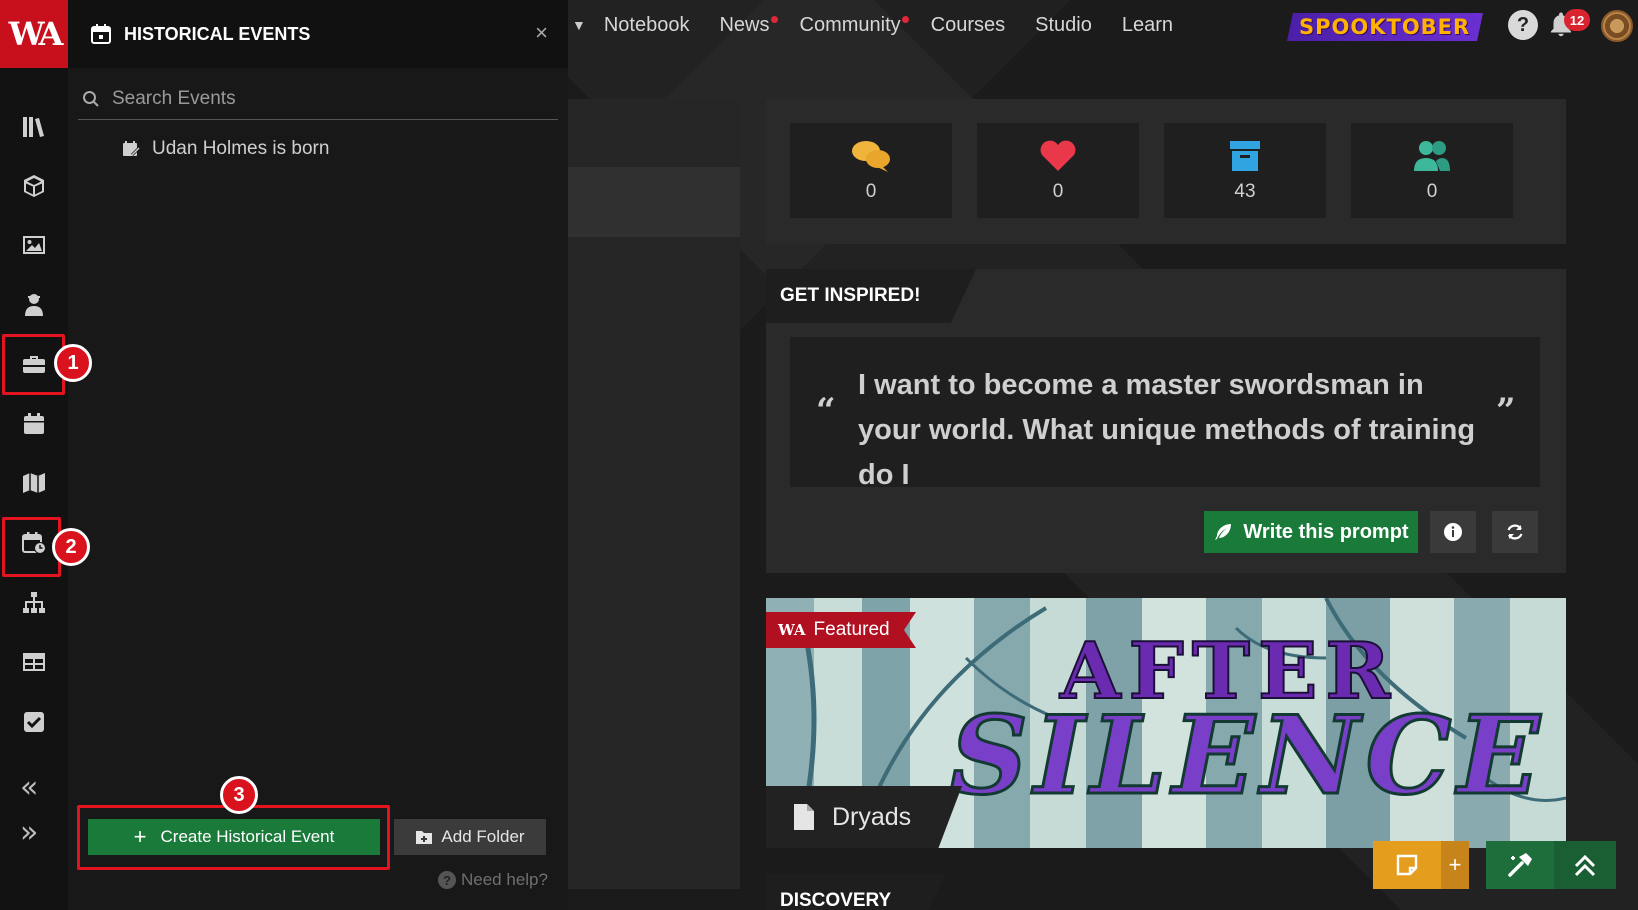  I want to click on nav-studio: Studio, so click(1063, 25).